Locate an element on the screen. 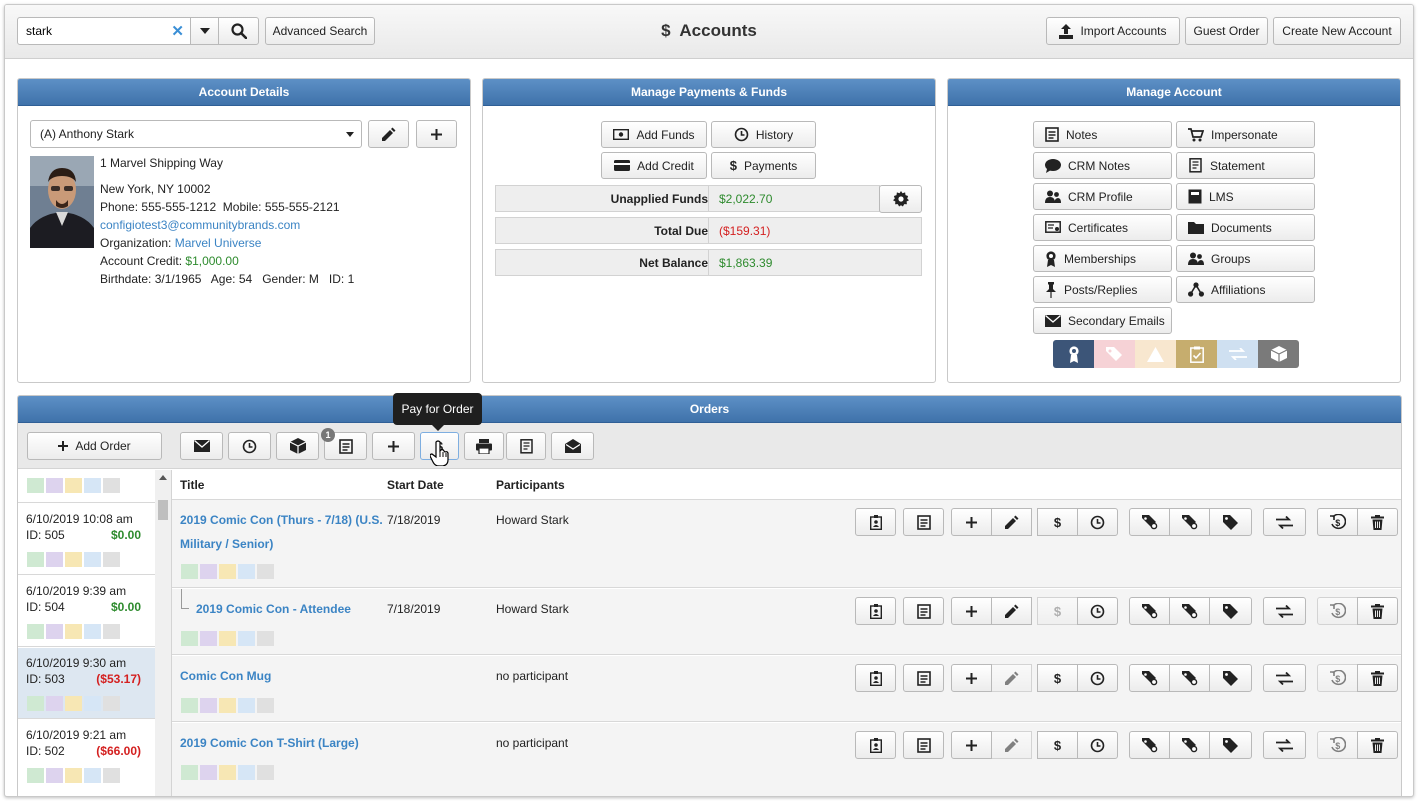 The height and width of the screenshot is (801, 1422). order-list-scrollbar is located at coordinates (163, 633).